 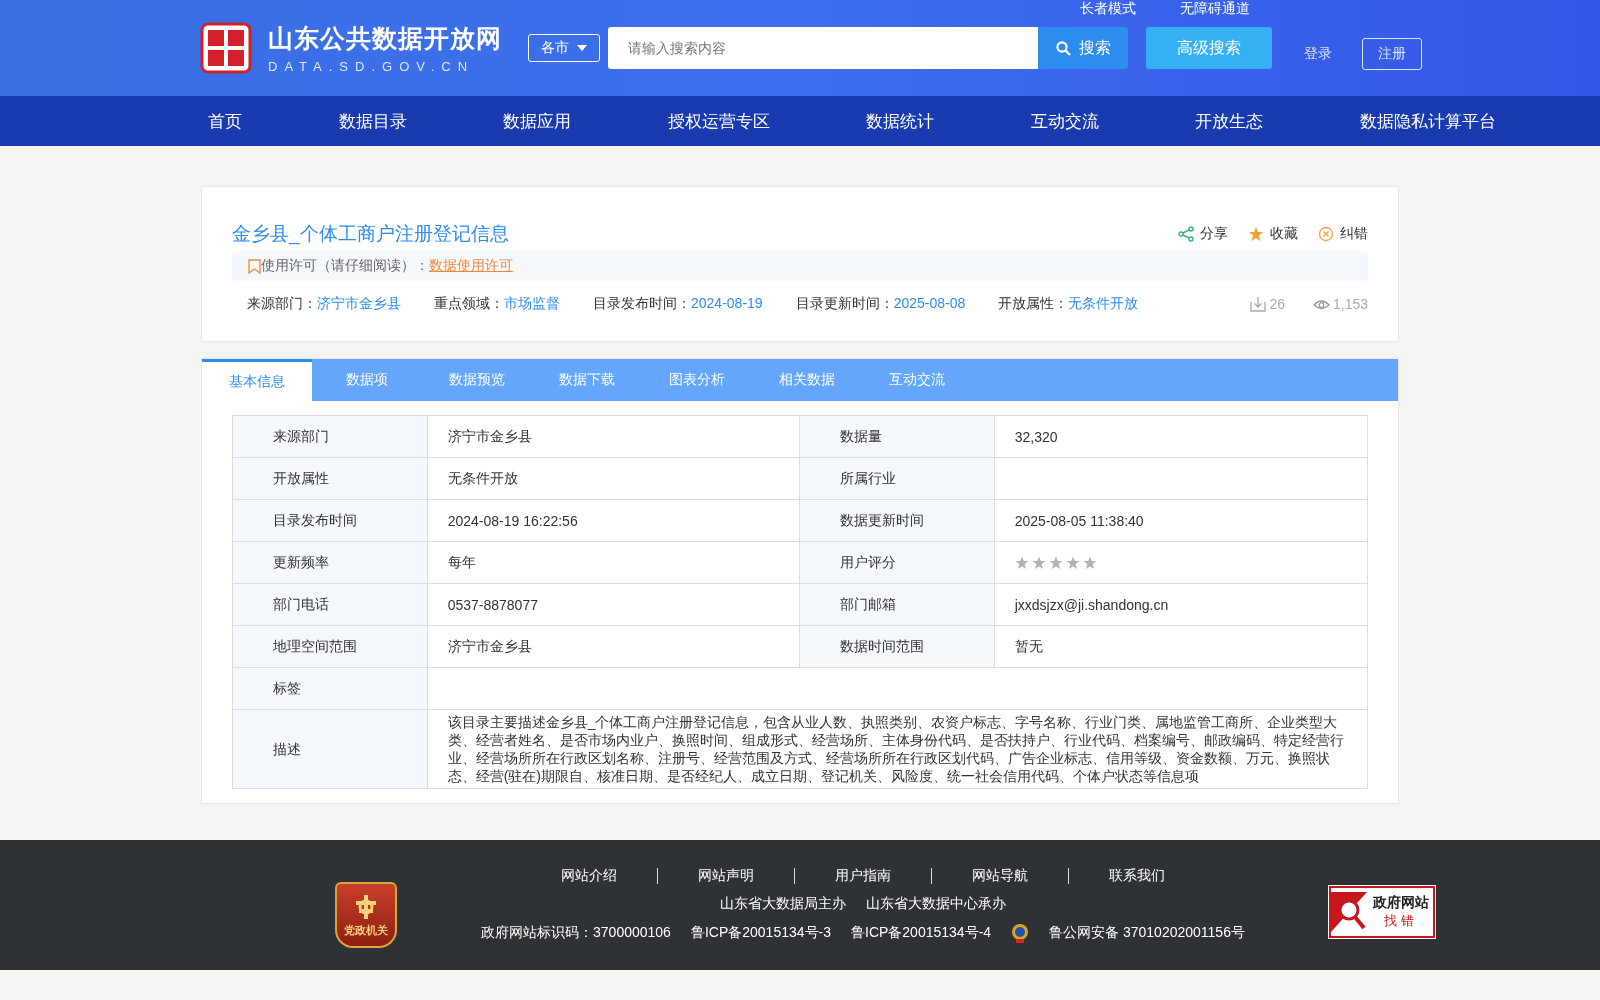 I want to click on download-icon, so click(x=1258, y=304).